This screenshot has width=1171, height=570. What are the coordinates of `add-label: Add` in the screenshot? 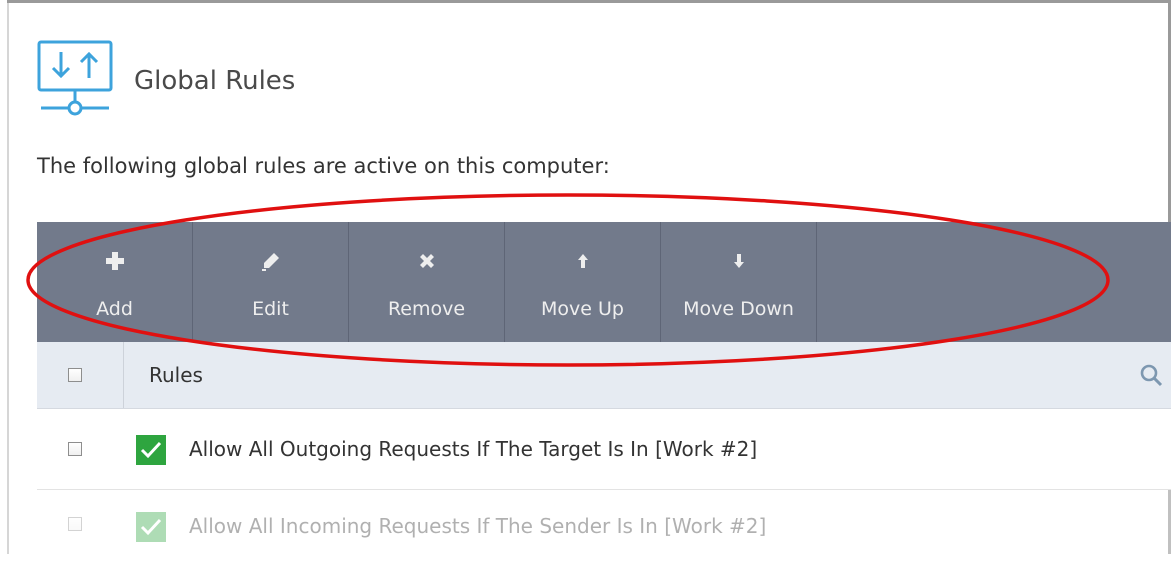 It's located at (114, 309).